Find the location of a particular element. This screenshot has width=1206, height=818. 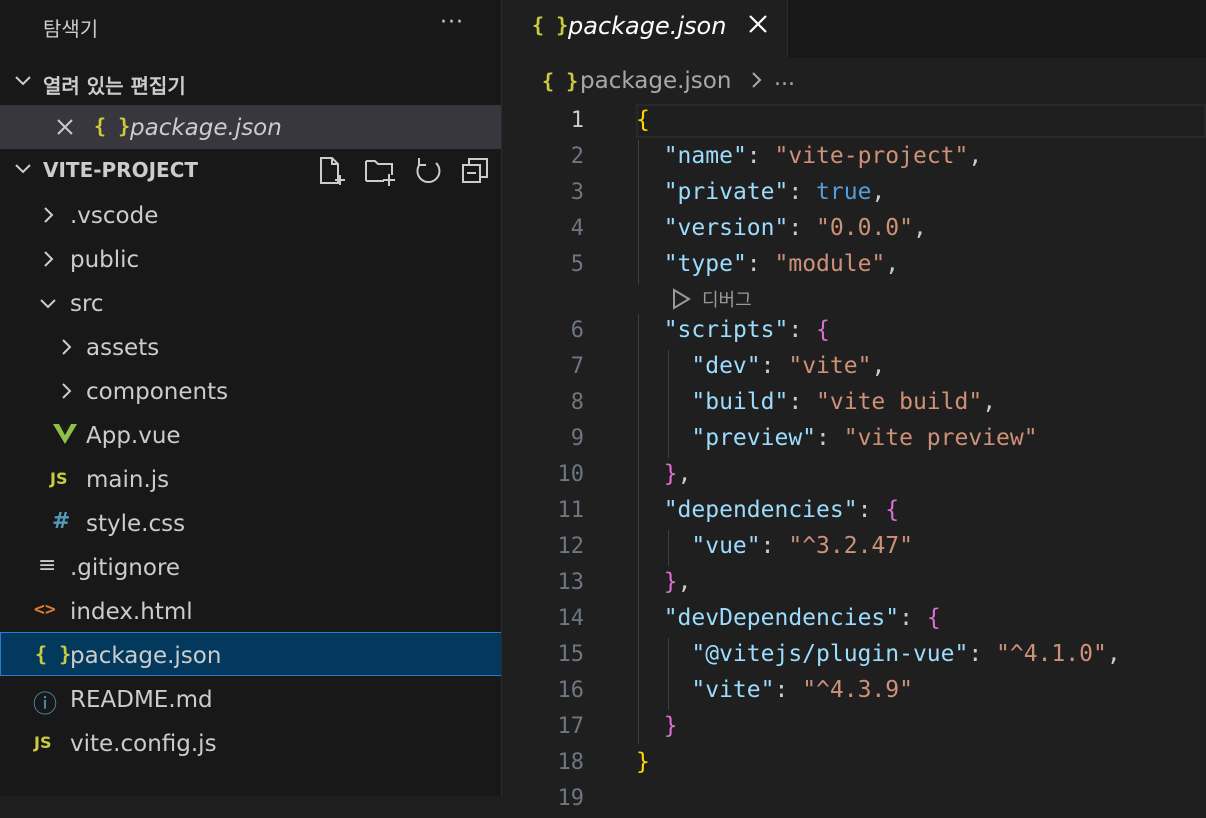

tree-item-style-css: # style.css is located at coordinates (250, 523).